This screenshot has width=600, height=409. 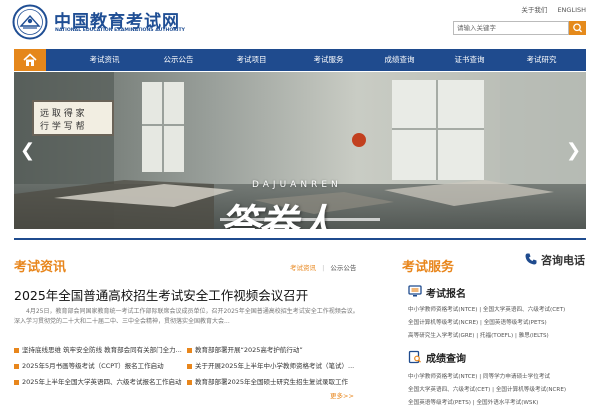 What do you see at coordinates (178, 60) in the screenshot?
I see `nav-item-announcements: 公示公告` at bounding box center [178, 60].